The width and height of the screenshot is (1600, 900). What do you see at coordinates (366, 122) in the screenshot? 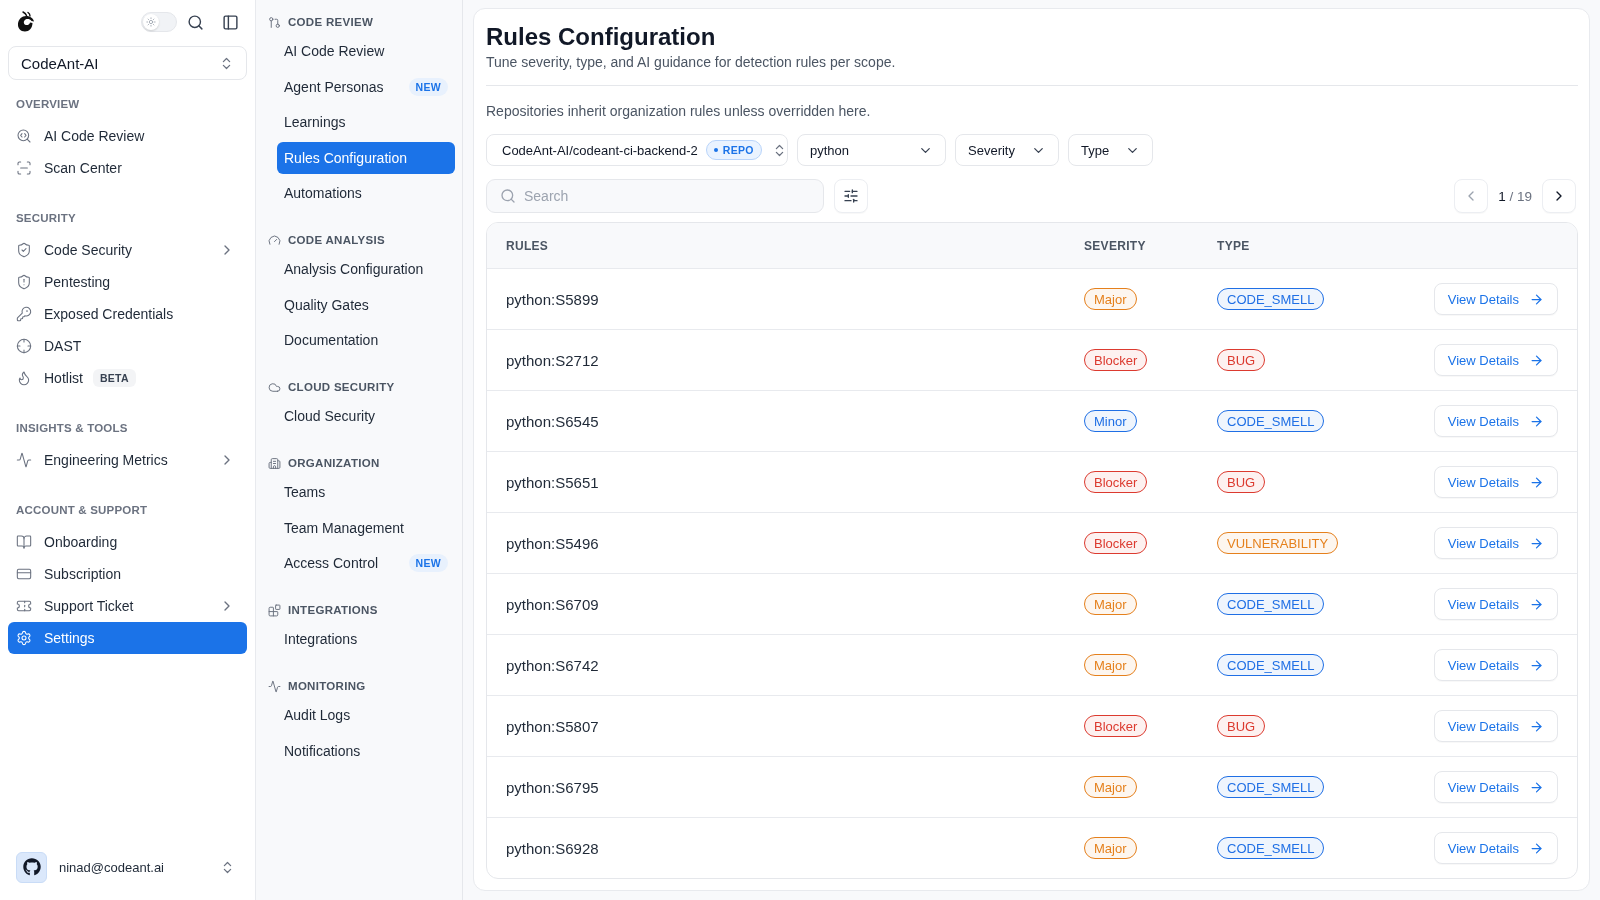
I see `nav-item: Learnings` at bounding box center [366, 122].